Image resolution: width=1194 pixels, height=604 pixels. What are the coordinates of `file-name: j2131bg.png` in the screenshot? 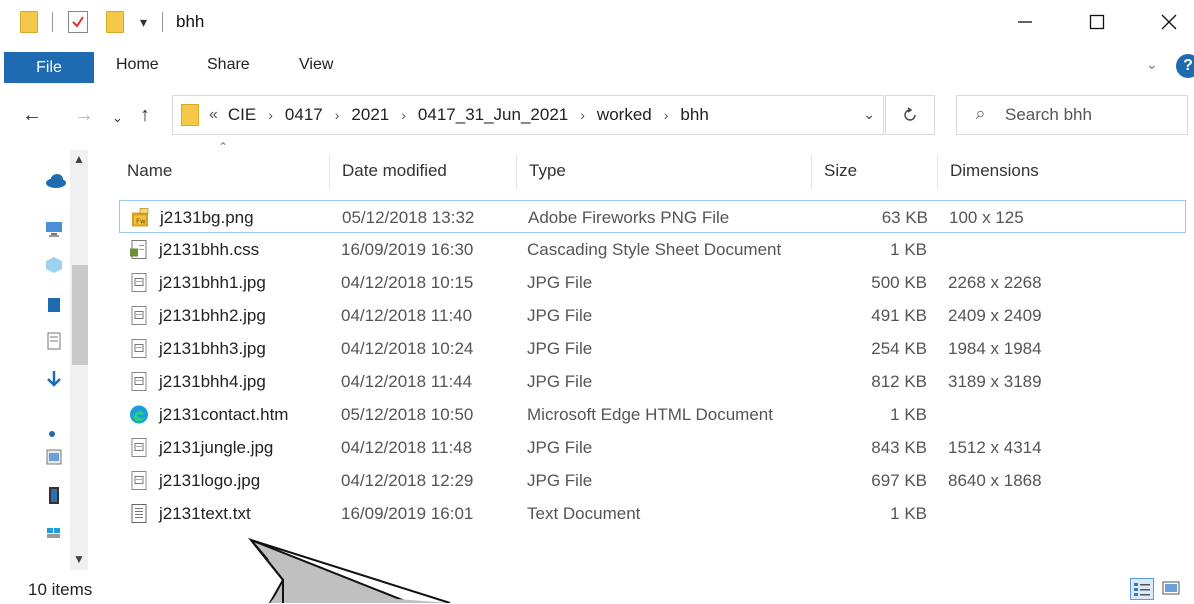 It's located at (248, 217).